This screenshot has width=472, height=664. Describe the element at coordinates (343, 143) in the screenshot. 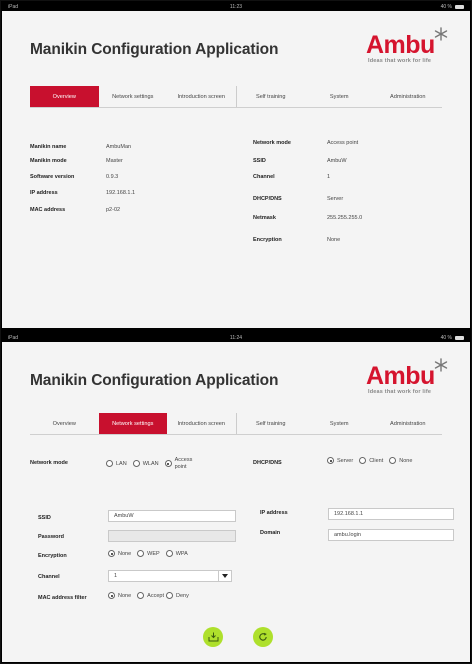

I see `network-mode-value: Access point` at that location.